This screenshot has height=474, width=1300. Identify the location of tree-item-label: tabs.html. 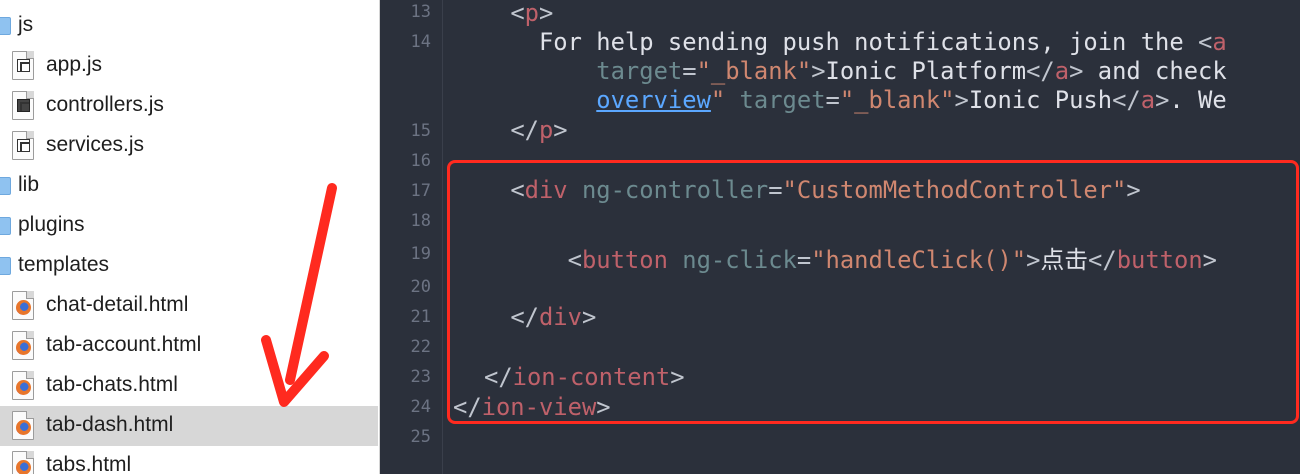
(89, 463).